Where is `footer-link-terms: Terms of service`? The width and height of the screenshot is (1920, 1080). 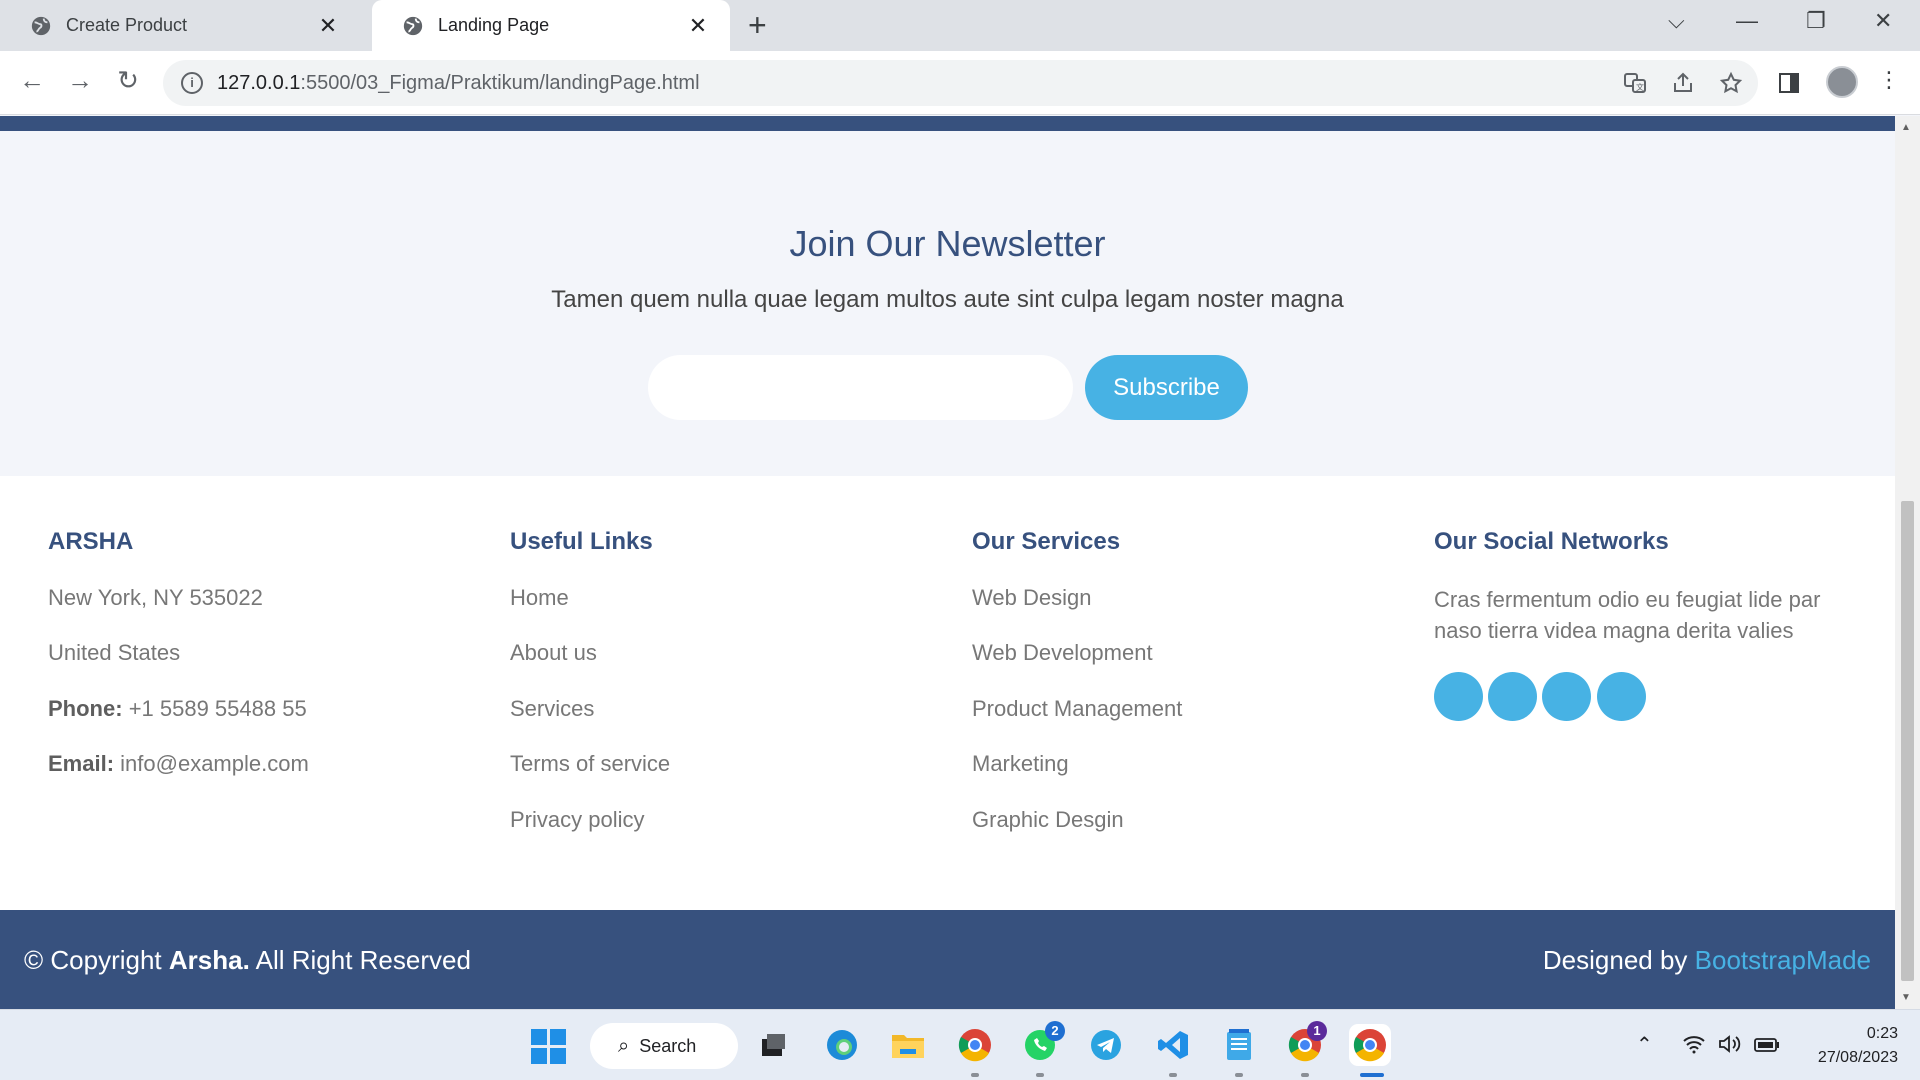 footer-link-terms: Terms of service is located at coordinates (590, 764).